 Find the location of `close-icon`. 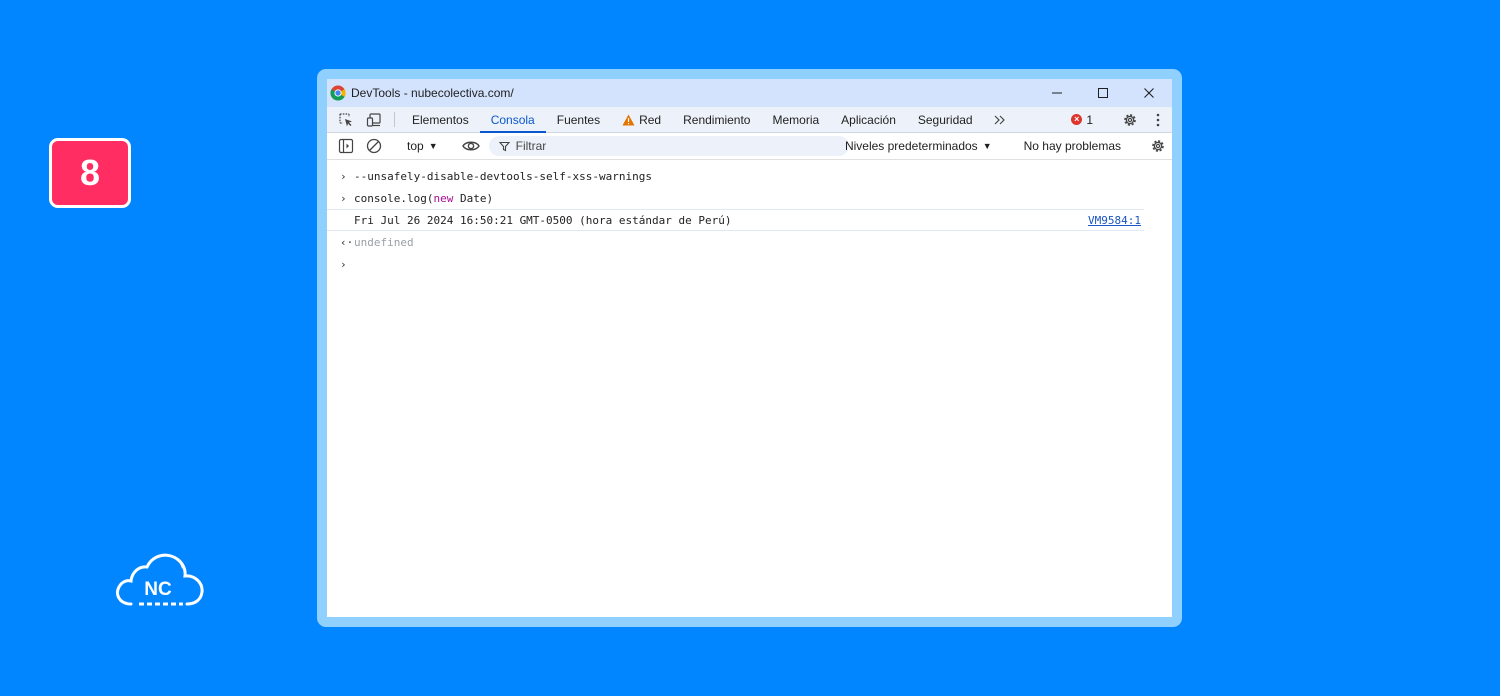

close-icon is located at coordinates (1149, 93).